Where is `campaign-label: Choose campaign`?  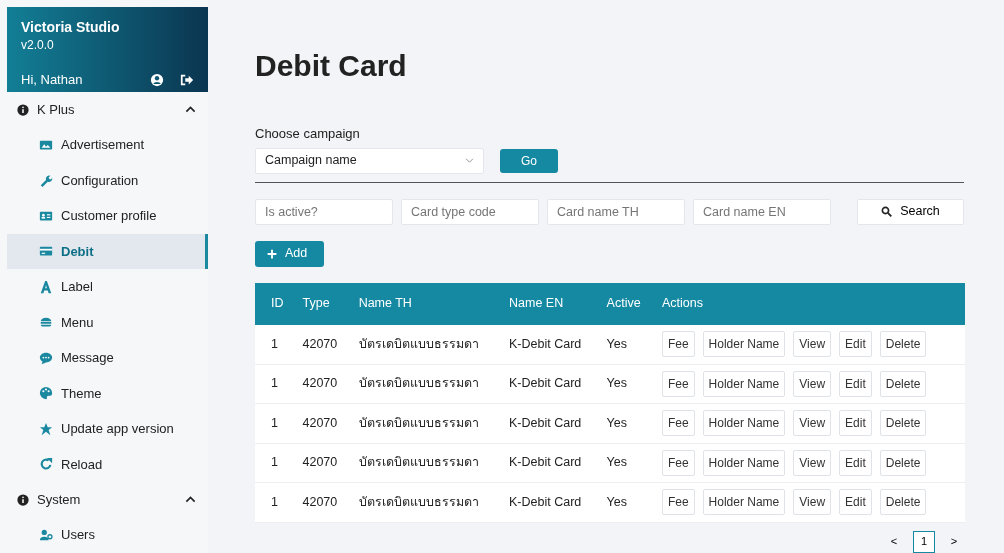 campaign-label: Choose campaign is located at coordinates (308, 134).